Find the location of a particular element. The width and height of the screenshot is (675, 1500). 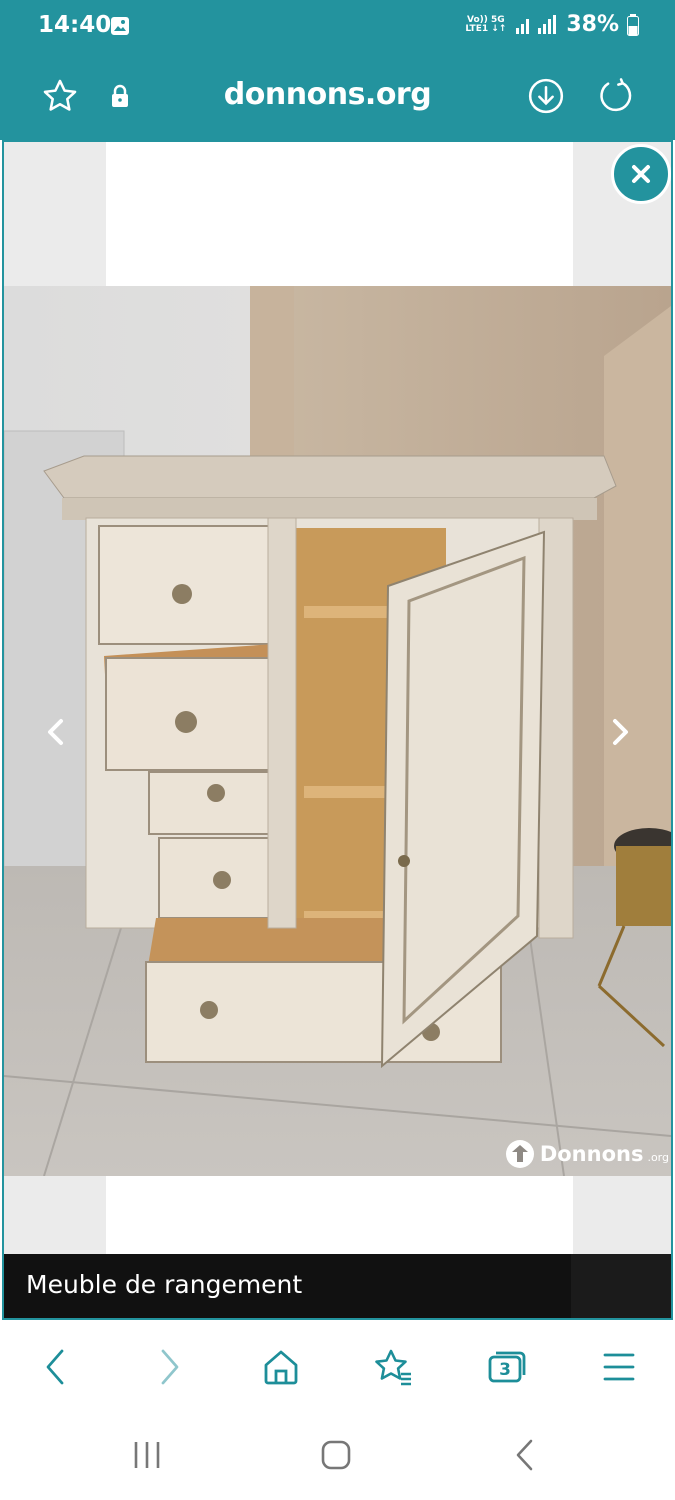

previous-image-button is located at coordinates (56, 732).